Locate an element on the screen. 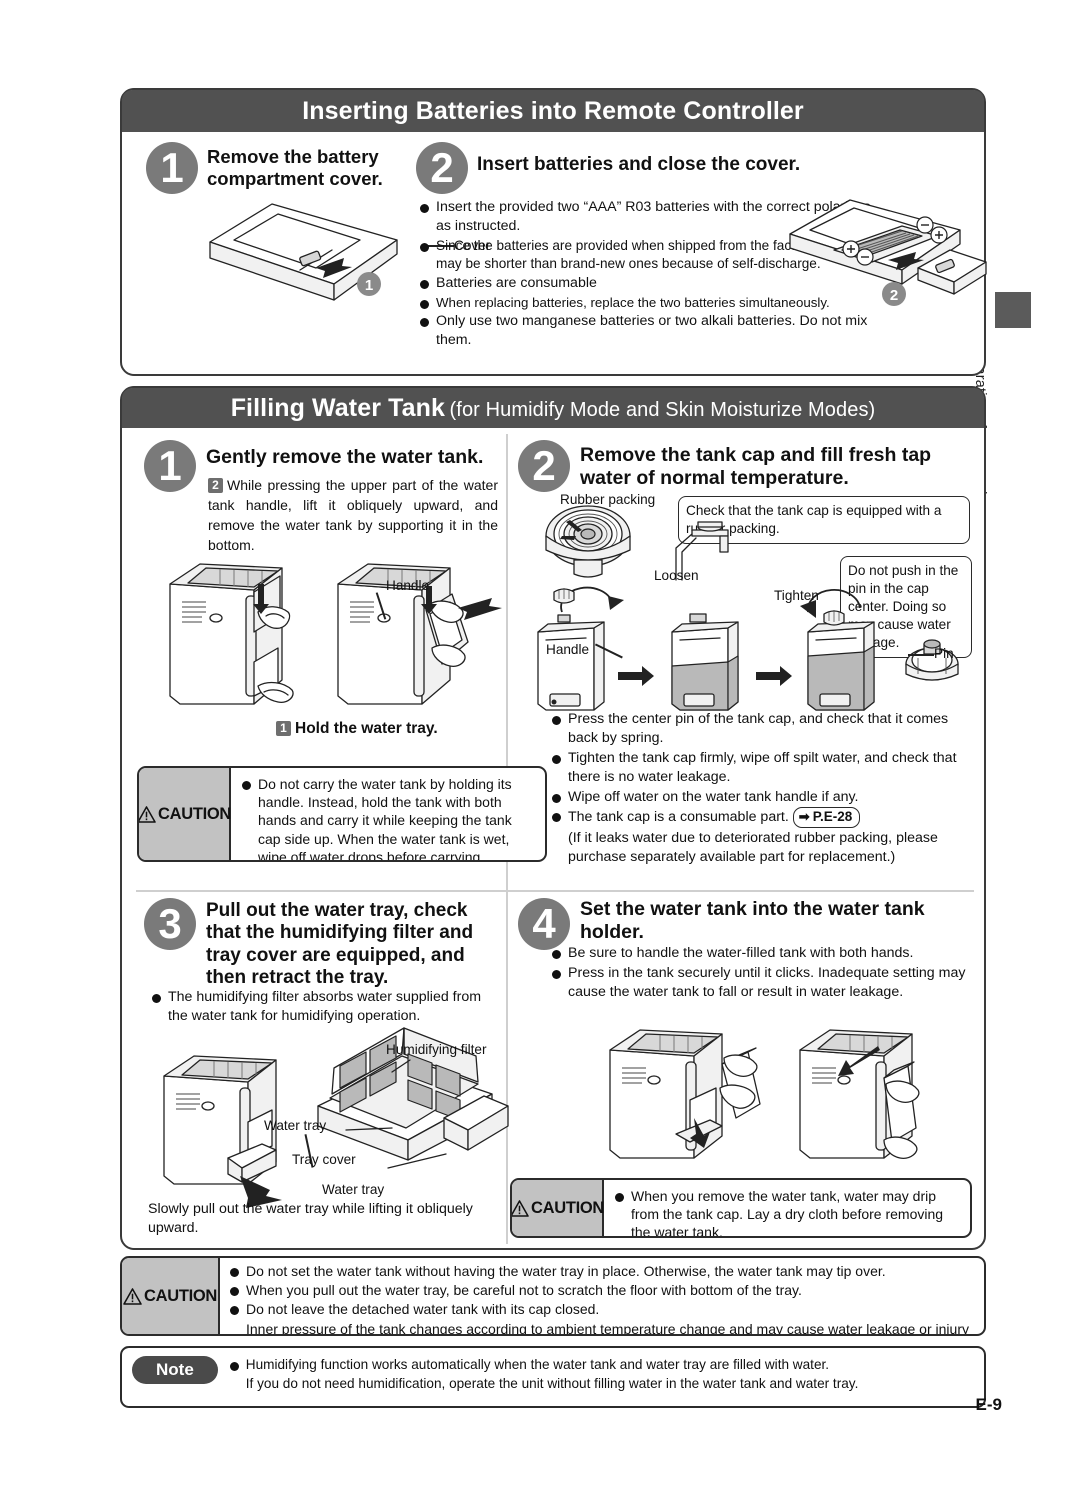 The image size is (1080, 1487). battery-step1-title: Remove the battery compartment cover. is located at coordinates (295, 167).